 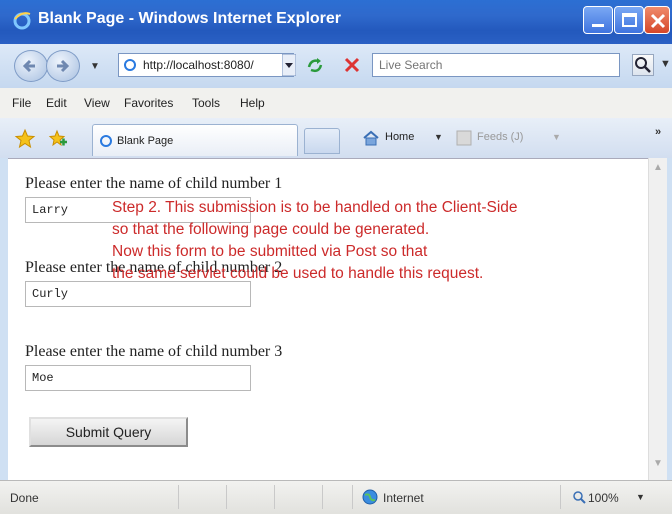 I want to click on child-1-label: Please enter the name of child number 1, so click(x=154, y=183).